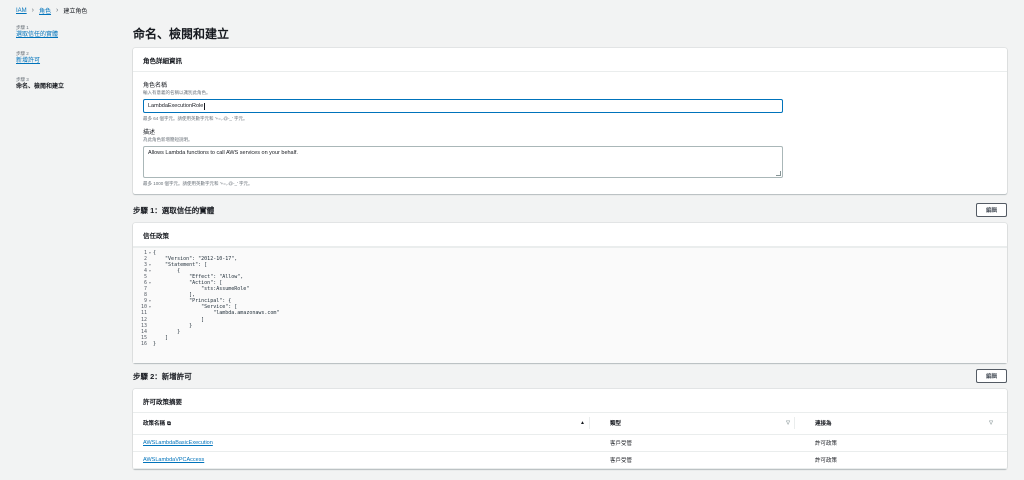 The image size is (1024, 480). I want to click on role-name-value: LambdaExecutionRole, so click(176, 106).